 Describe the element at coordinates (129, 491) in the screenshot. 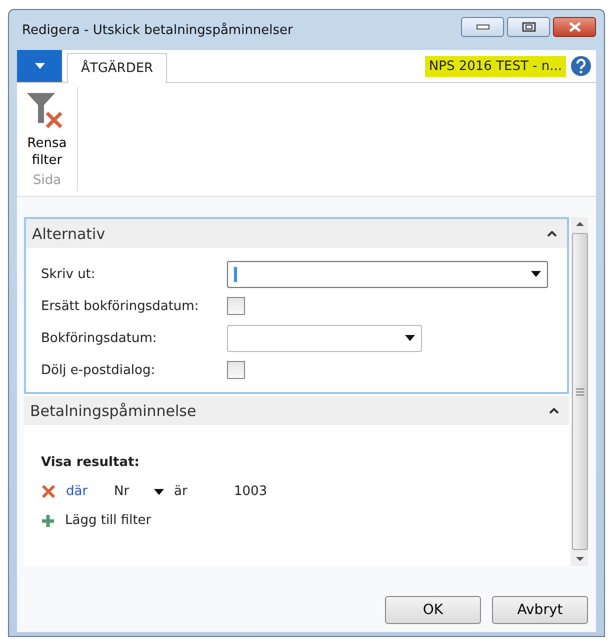

I see `filter-field: Nr` at that location.